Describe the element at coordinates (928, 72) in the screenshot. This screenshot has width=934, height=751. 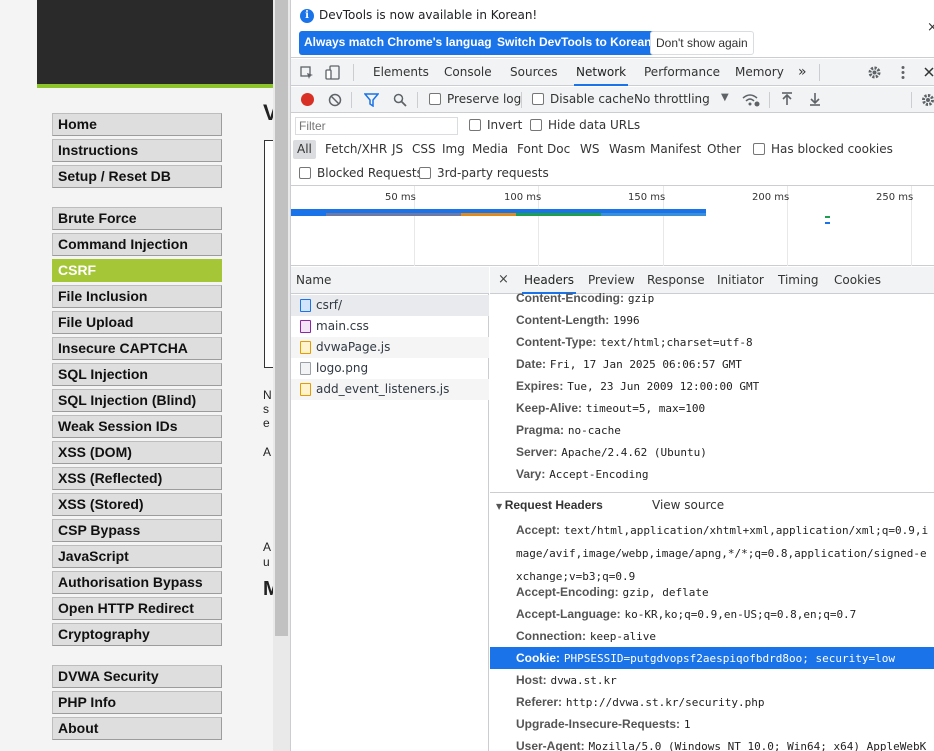
I see `close-devtools-icon` at that location.